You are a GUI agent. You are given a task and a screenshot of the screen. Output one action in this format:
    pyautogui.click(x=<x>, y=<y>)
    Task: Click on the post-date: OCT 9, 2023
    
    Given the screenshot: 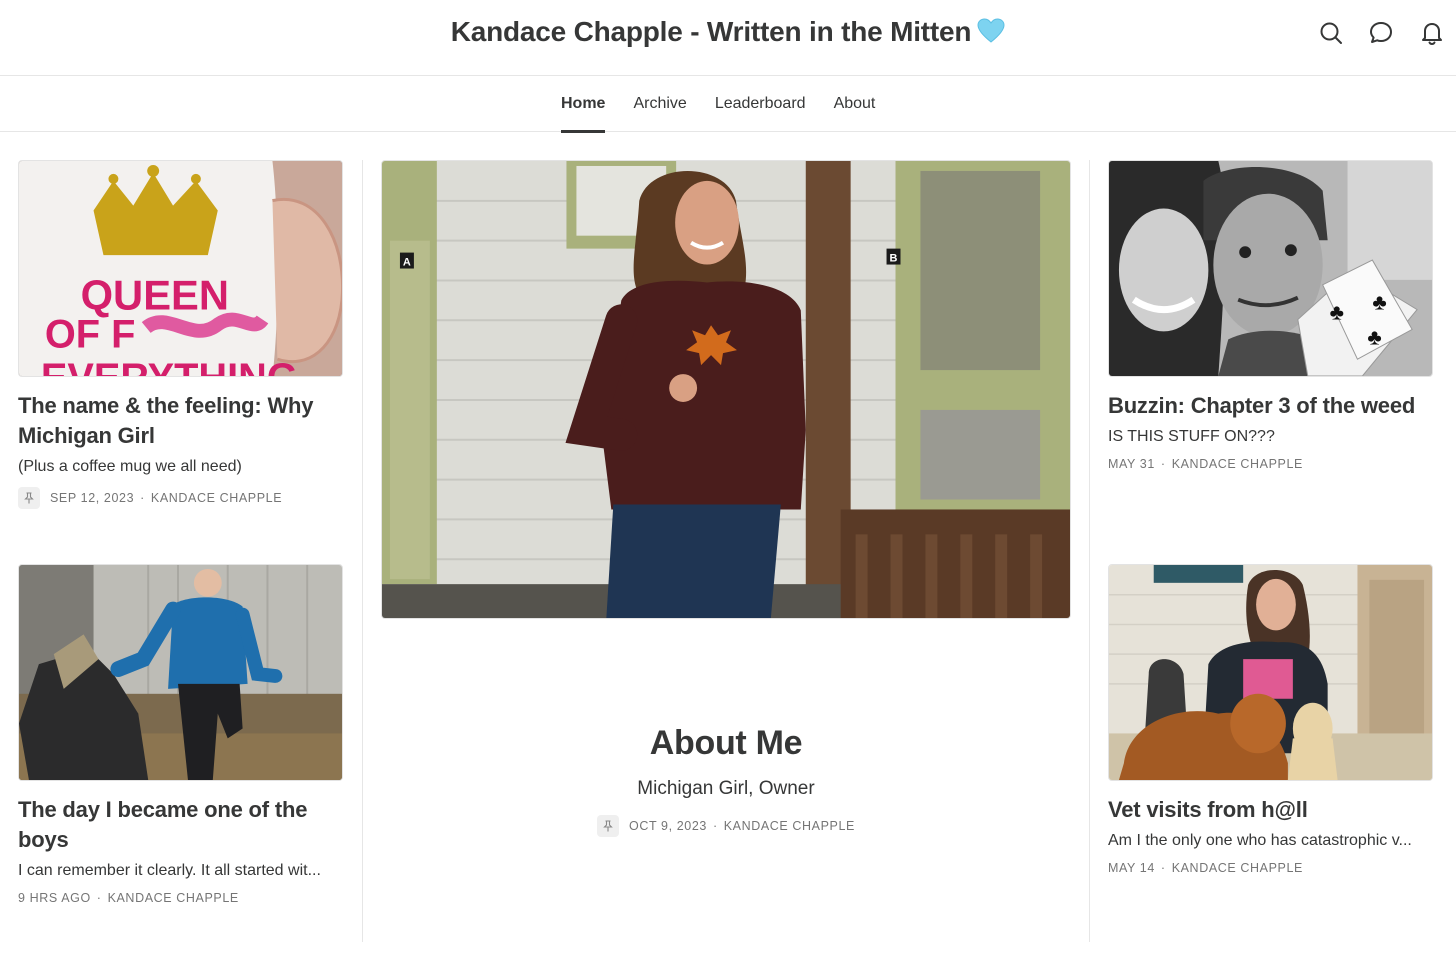 What is the action you would take?
    pyautogui.click(x=668, y=826)
    